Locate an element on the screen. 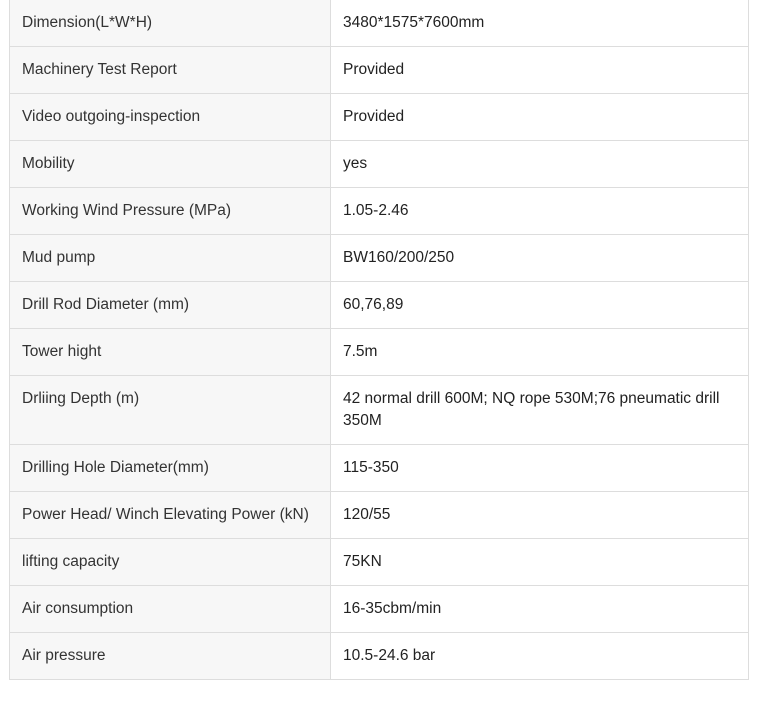 The width and height of the screenshot is (759, 704). table-row: Tower hight 7.5m is located at coordinates (379, 352).